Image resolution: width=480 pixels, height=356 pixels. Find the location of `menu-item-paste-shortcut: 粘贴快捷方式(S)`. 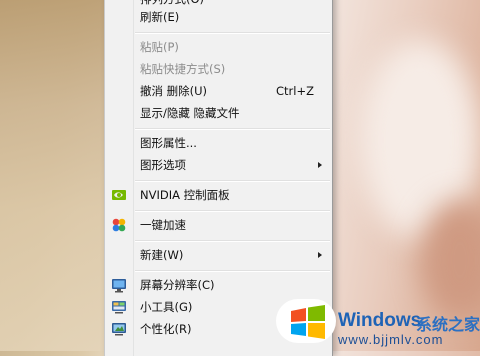

menu-item-paste-shortcut: 粘贴快捷方式(S) is located at coordinates (218, 69).